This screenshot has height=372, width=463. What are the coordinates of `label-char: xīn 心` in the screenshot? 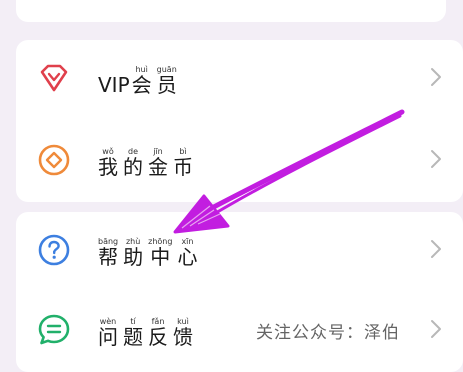 It's located at (187, 252).